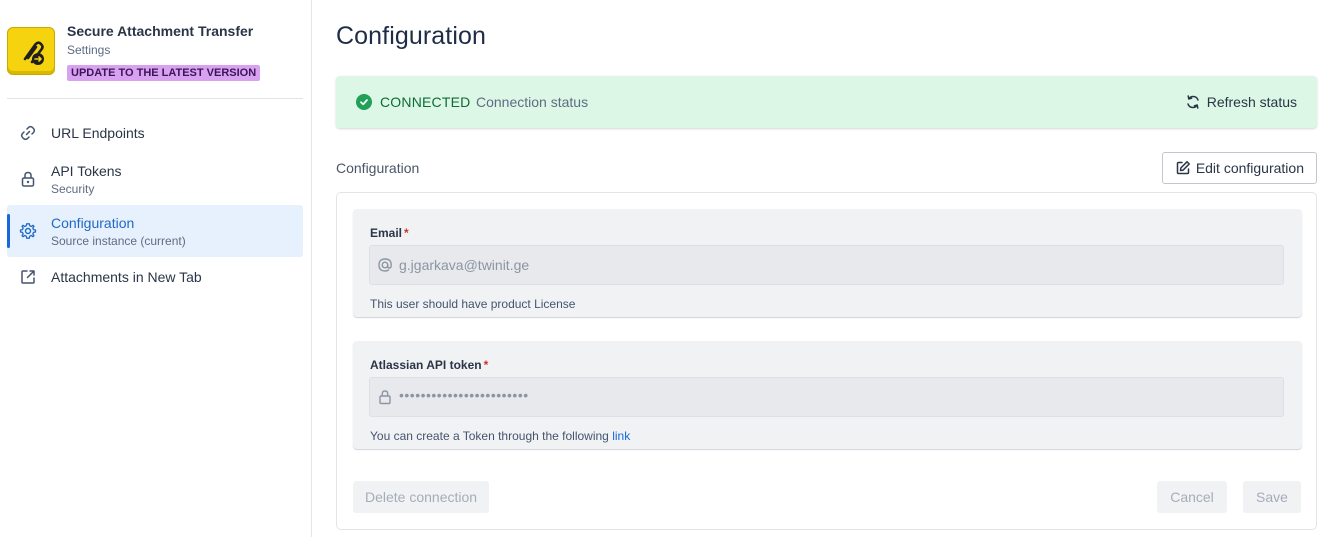 This screenshot has height=537, width=1324. Describe the element at coordinates (31, 51) in the screenshot. I see `attachment-transfer-icon` at that location.